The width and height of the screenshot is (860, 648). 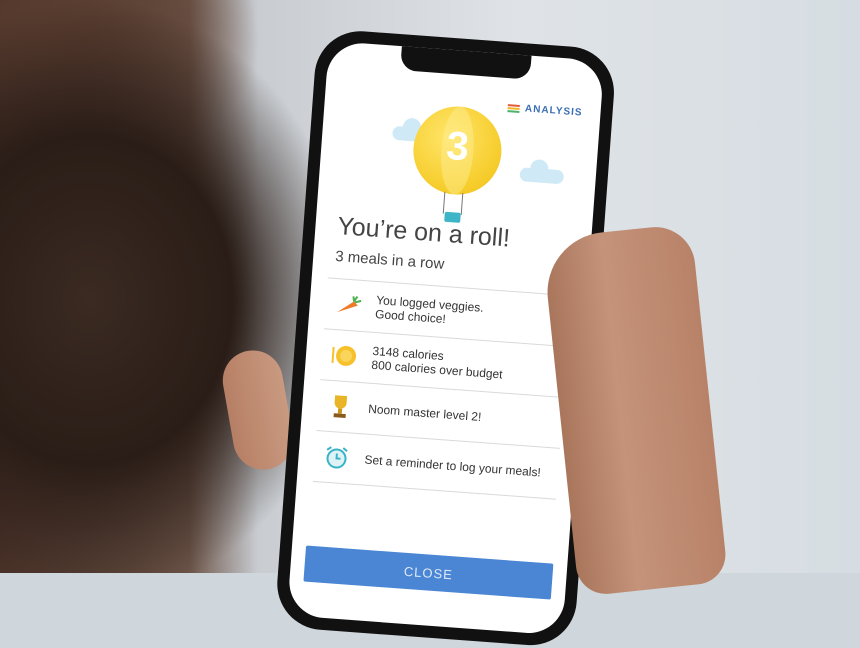 What do you see at coordinates (553, 111) in the screenshot?
I see `analysis-label: ANALYSIS` at bounding box center [553, 111].